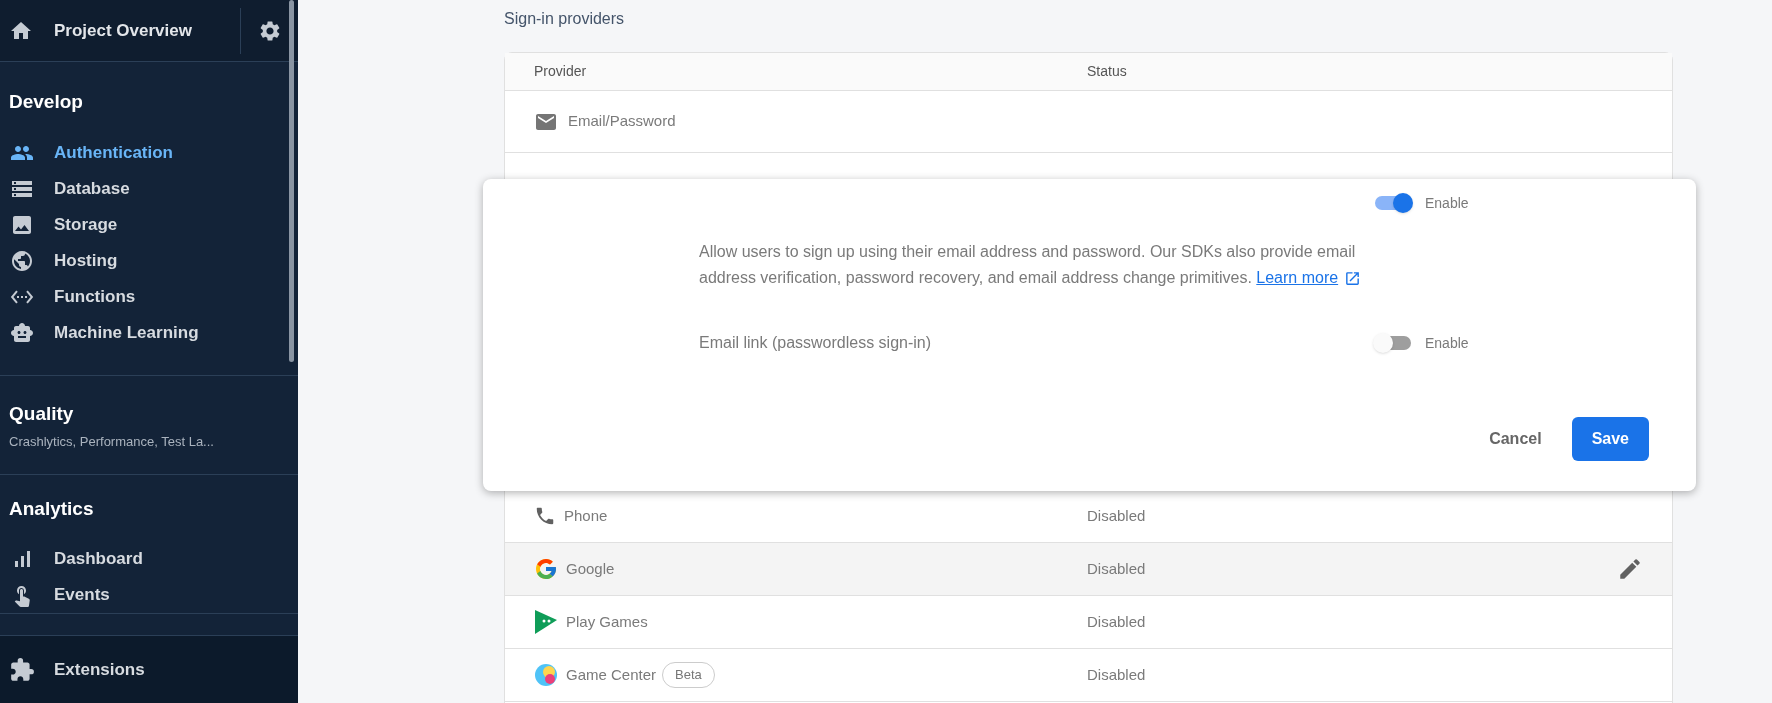 The width and height of the screenshot is (1772, 703). What do you see at coordinates (816, 343) in the screenshot?
I see `option-label: Email link (passwordless sign-in)` at bounding box center [816, 343].